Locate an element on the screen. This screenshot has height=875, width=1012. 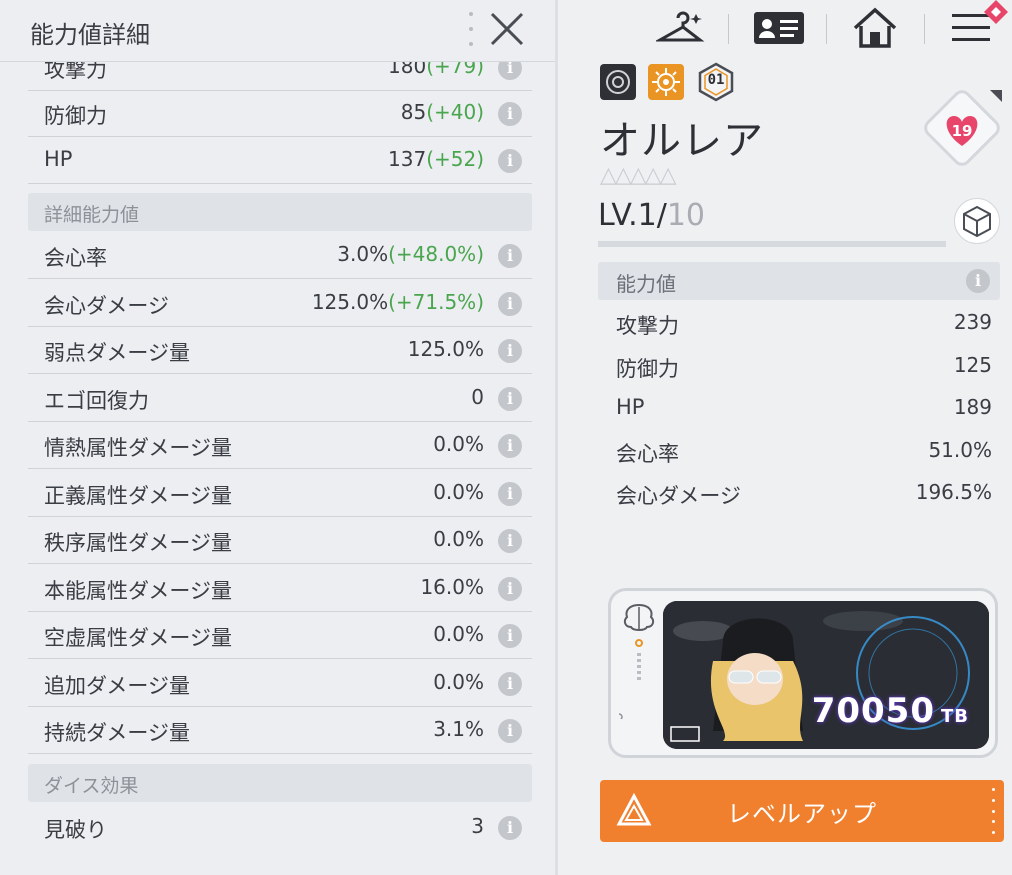
home-icon is located at coordinates (875, 28).